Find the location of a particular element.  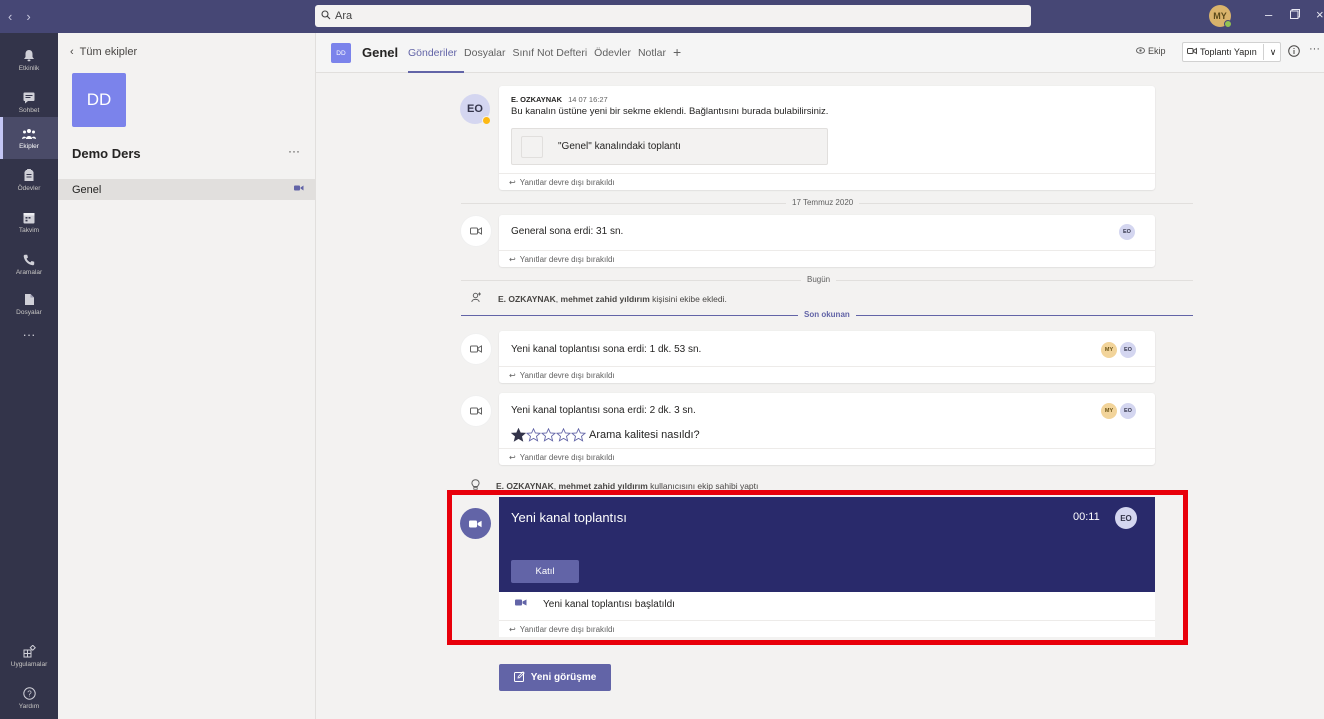

call-quality-rating: Arama kalitesi nasıldı? is located at coordinates (605, 435).